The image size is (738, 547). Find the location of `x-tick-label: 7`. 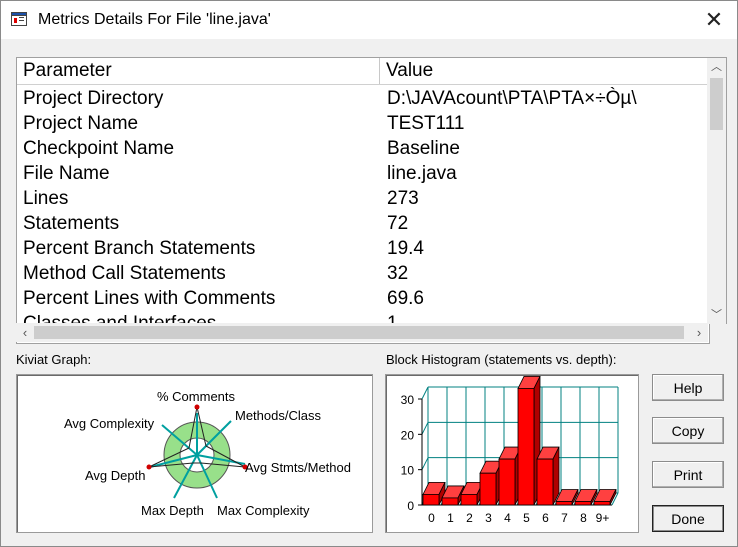

x-tick-label: 7 is located at coordinates (564, 518).